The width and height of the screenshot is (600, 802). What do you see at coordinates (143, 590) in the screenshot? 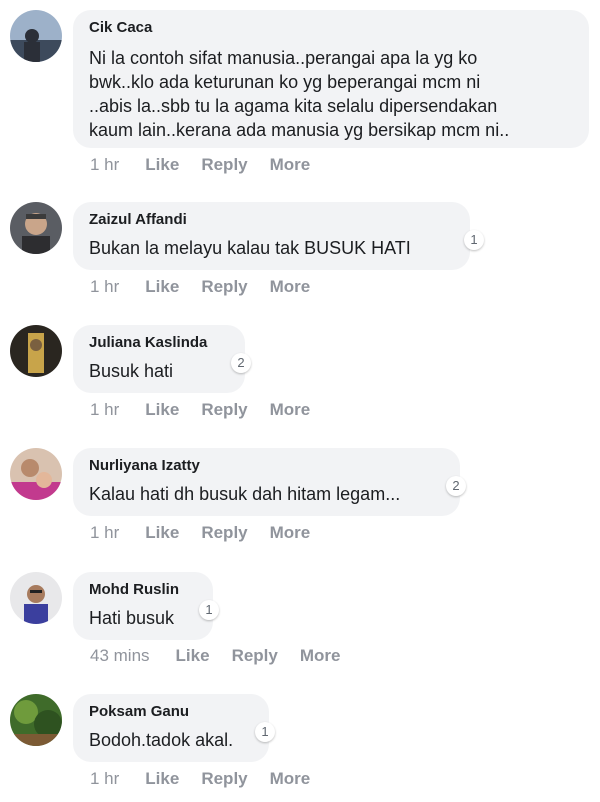
I see `comment-author: Mohd Ruslin` at bounding box center [143, 590].